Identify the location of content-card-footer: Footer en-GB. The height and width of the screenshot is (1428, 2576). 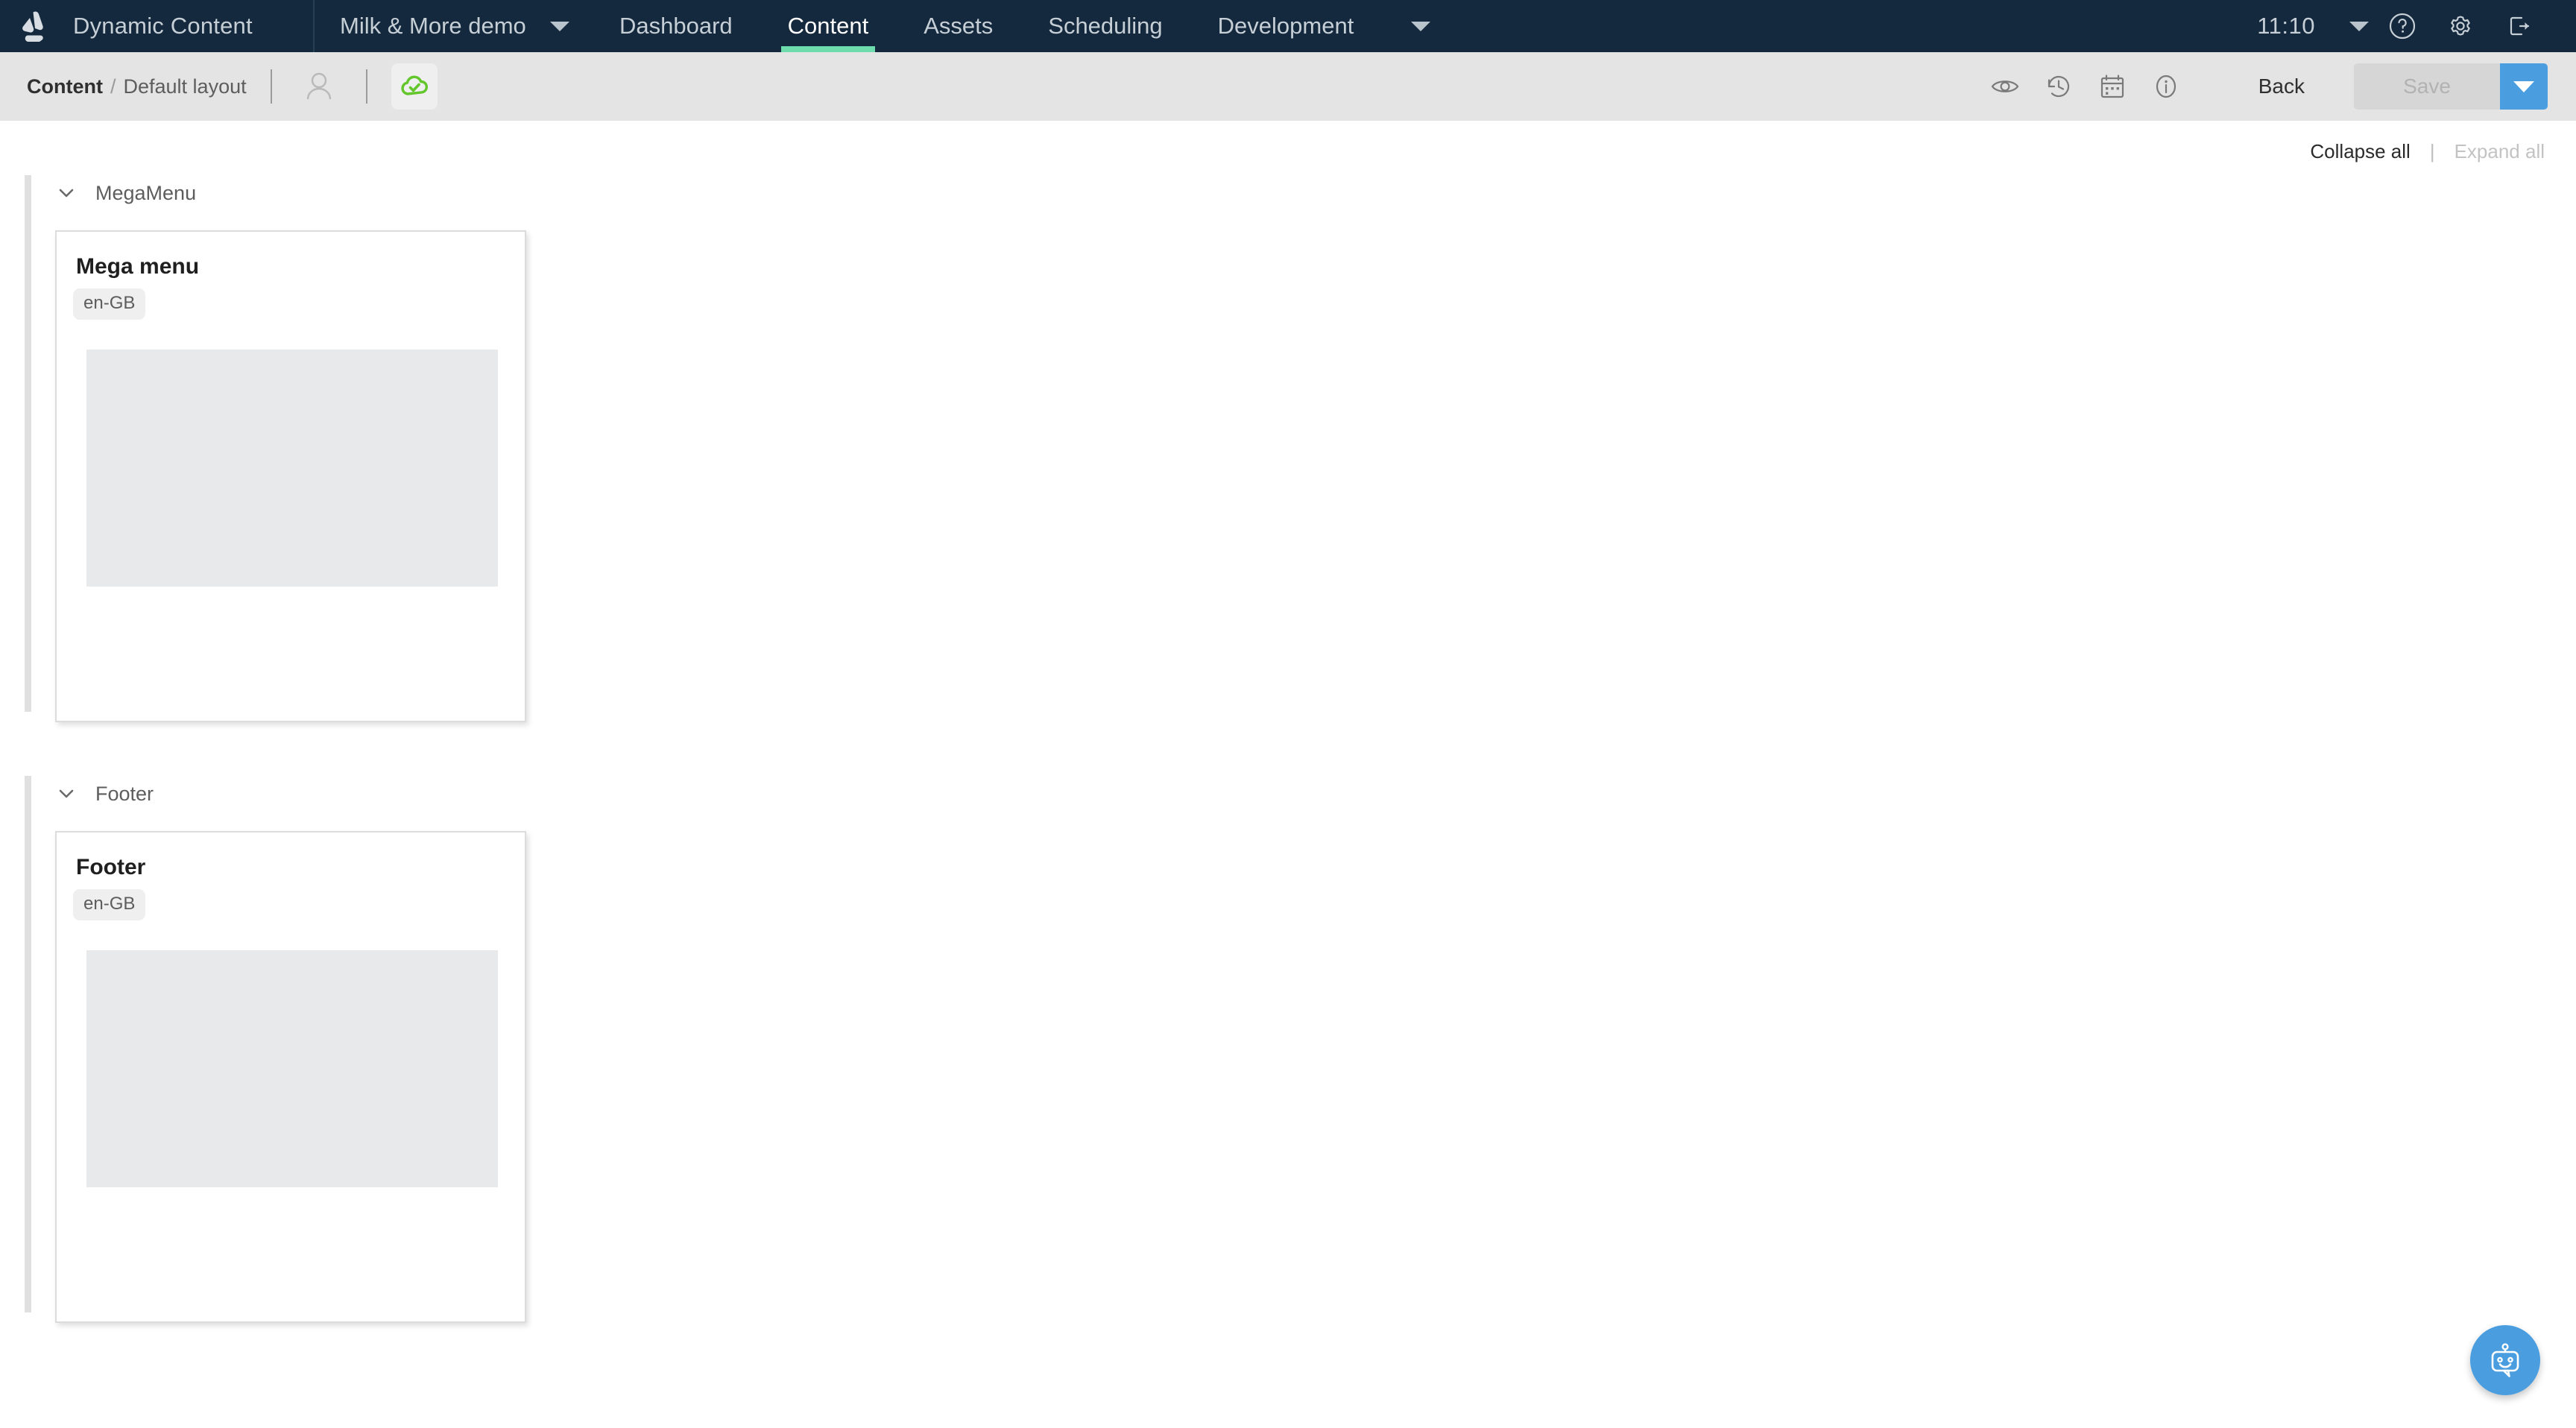
(290, 1077).